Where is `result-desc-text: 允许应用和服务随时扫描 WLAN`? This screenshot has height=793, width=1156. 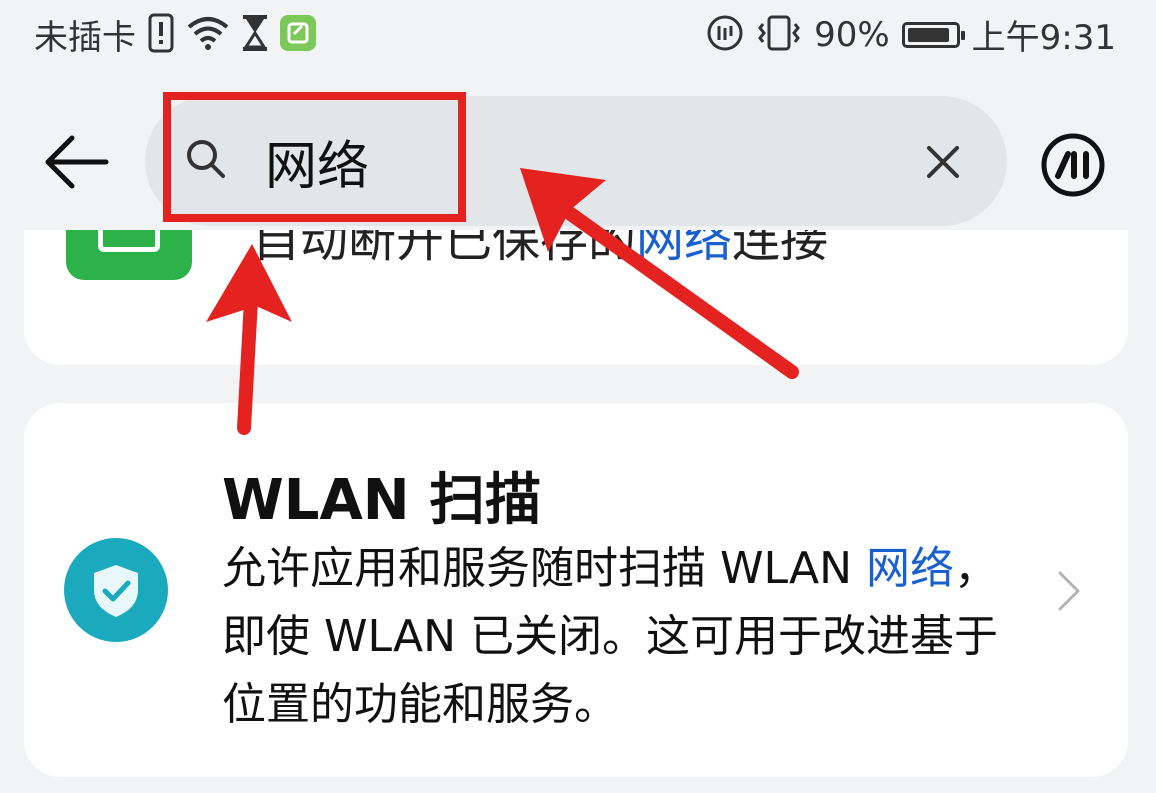 result-desc-text: 允许应用和服务随时扫描 WLAN is located at coordinates (544, 568).